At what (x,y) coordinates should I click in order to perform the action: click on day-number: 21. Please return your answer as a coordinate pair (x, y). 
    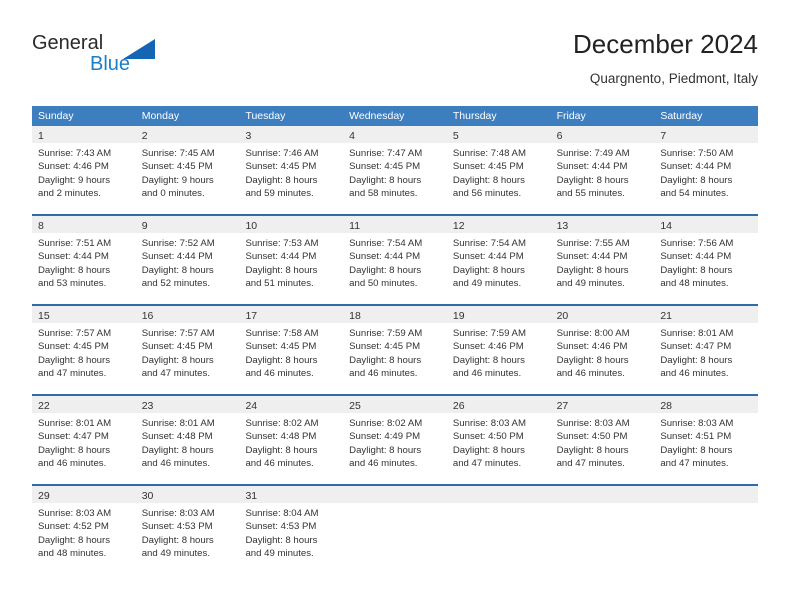
    Looking at the image, I should click on (666, 316).